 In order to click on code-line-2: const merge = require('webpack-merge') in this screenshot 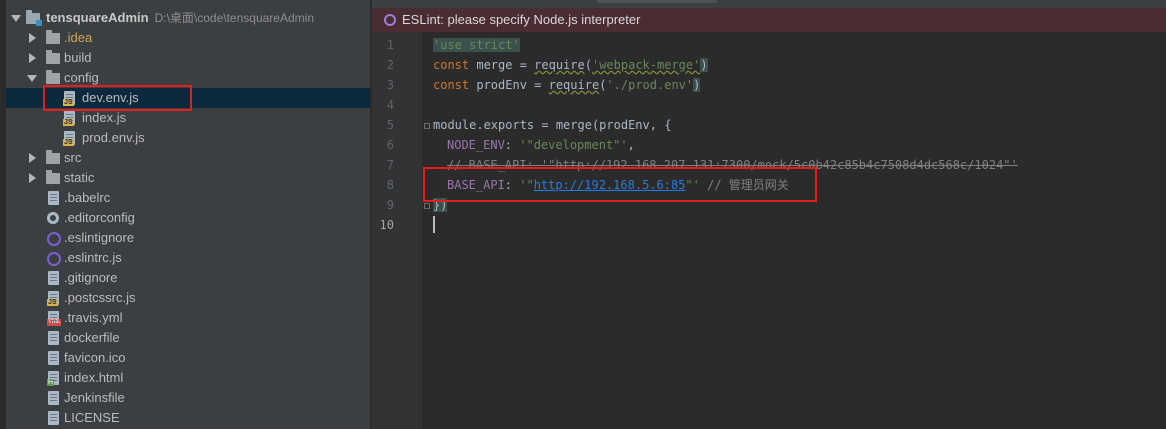, I will do `click(570, 65)`.